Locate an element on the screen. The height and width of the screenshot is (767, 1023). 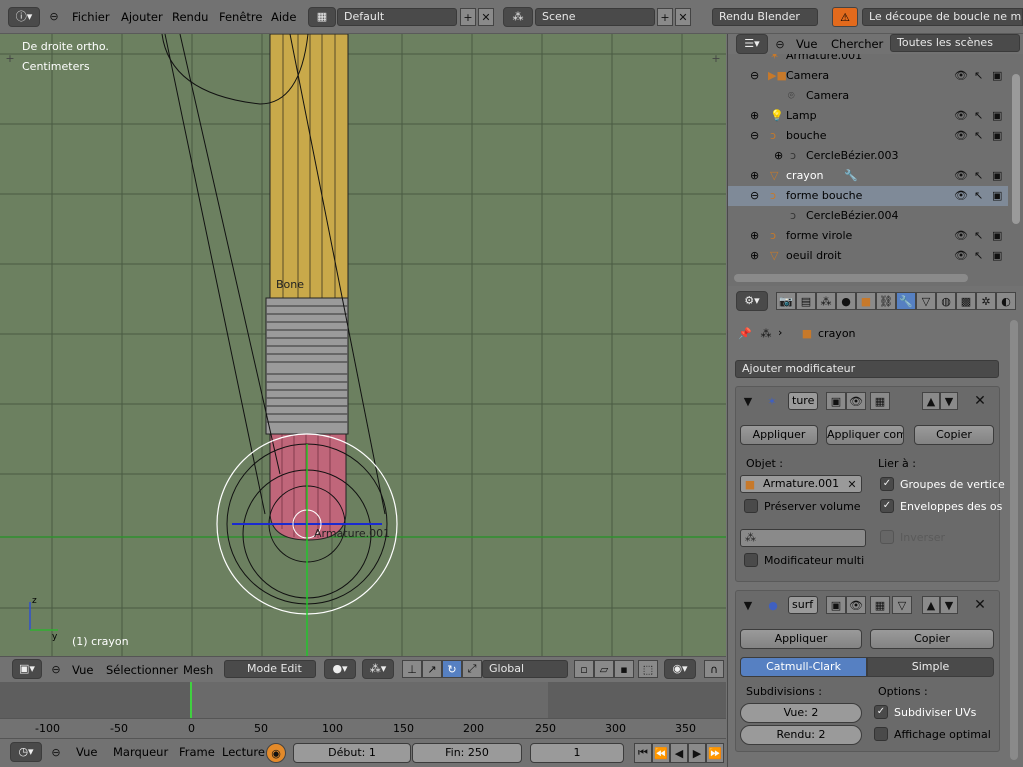
menu-file: Fichier is located at coordinates (91, 17).